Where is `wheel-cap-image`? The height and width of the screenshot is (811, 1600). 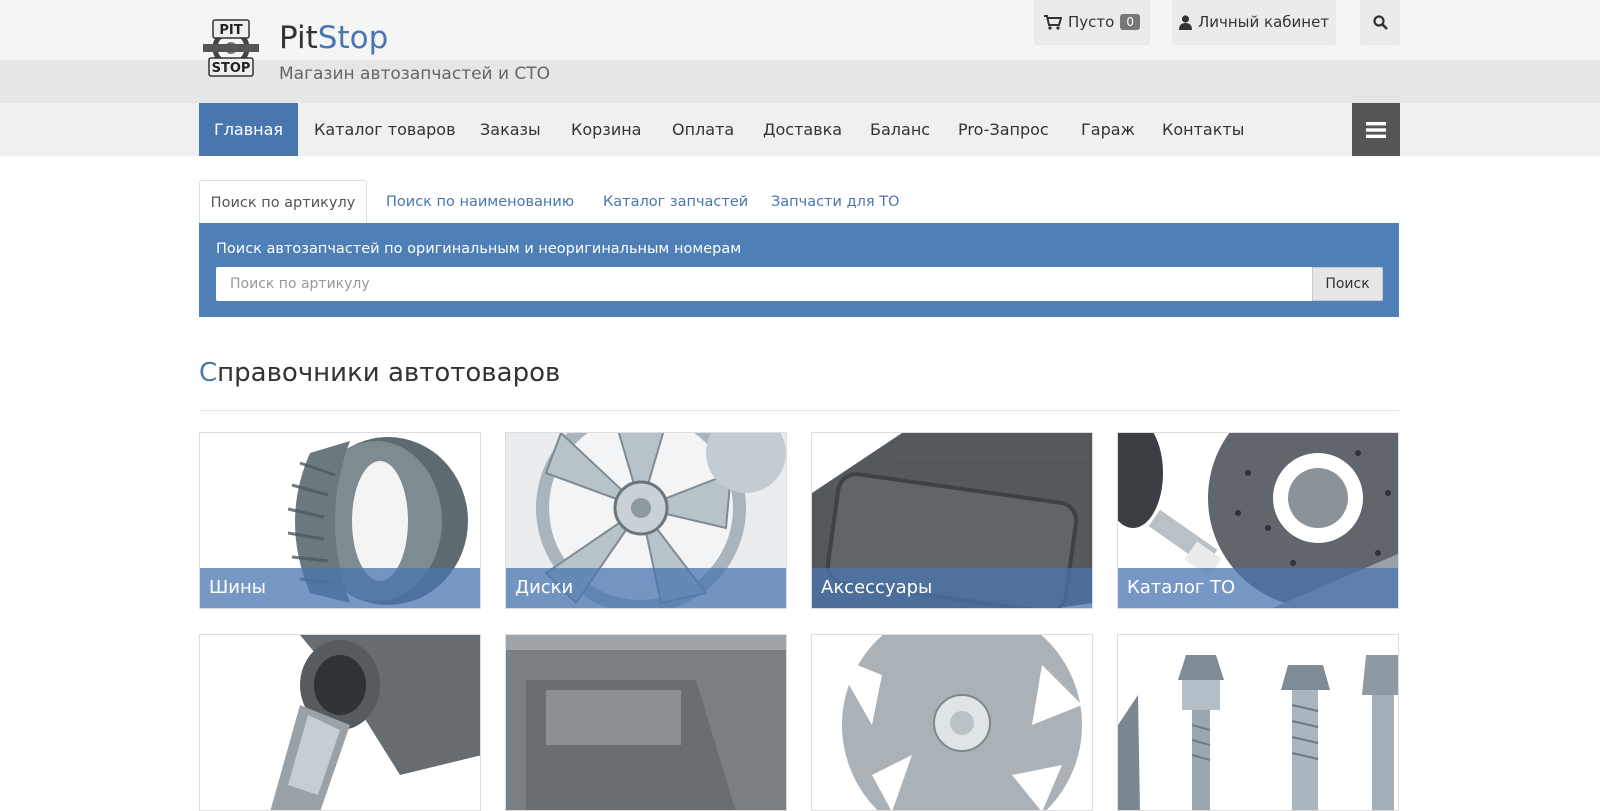 wheel-cap-image is located at coordinates (952, 722).